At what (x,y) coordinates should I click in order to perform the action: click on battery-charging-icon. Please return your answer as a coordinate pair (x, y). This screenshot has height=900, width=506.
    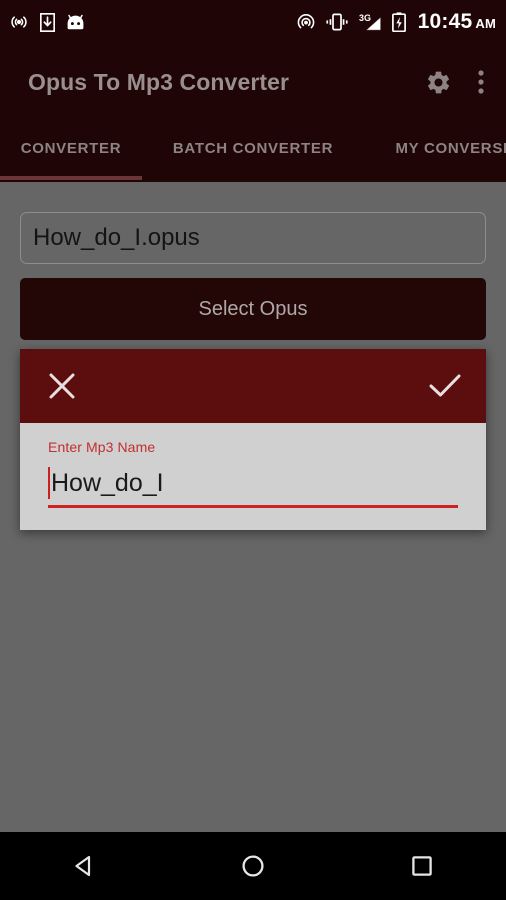
    Looking at the image, I should click on (398, 22).